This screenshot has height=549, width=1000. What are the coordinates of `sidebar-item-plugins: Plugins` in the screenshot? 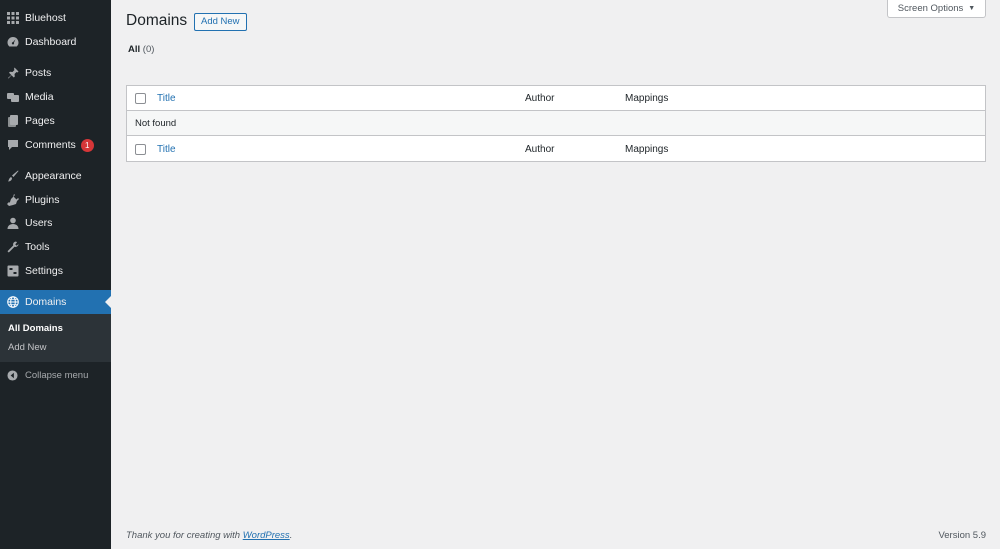 It's located at (55, 200).